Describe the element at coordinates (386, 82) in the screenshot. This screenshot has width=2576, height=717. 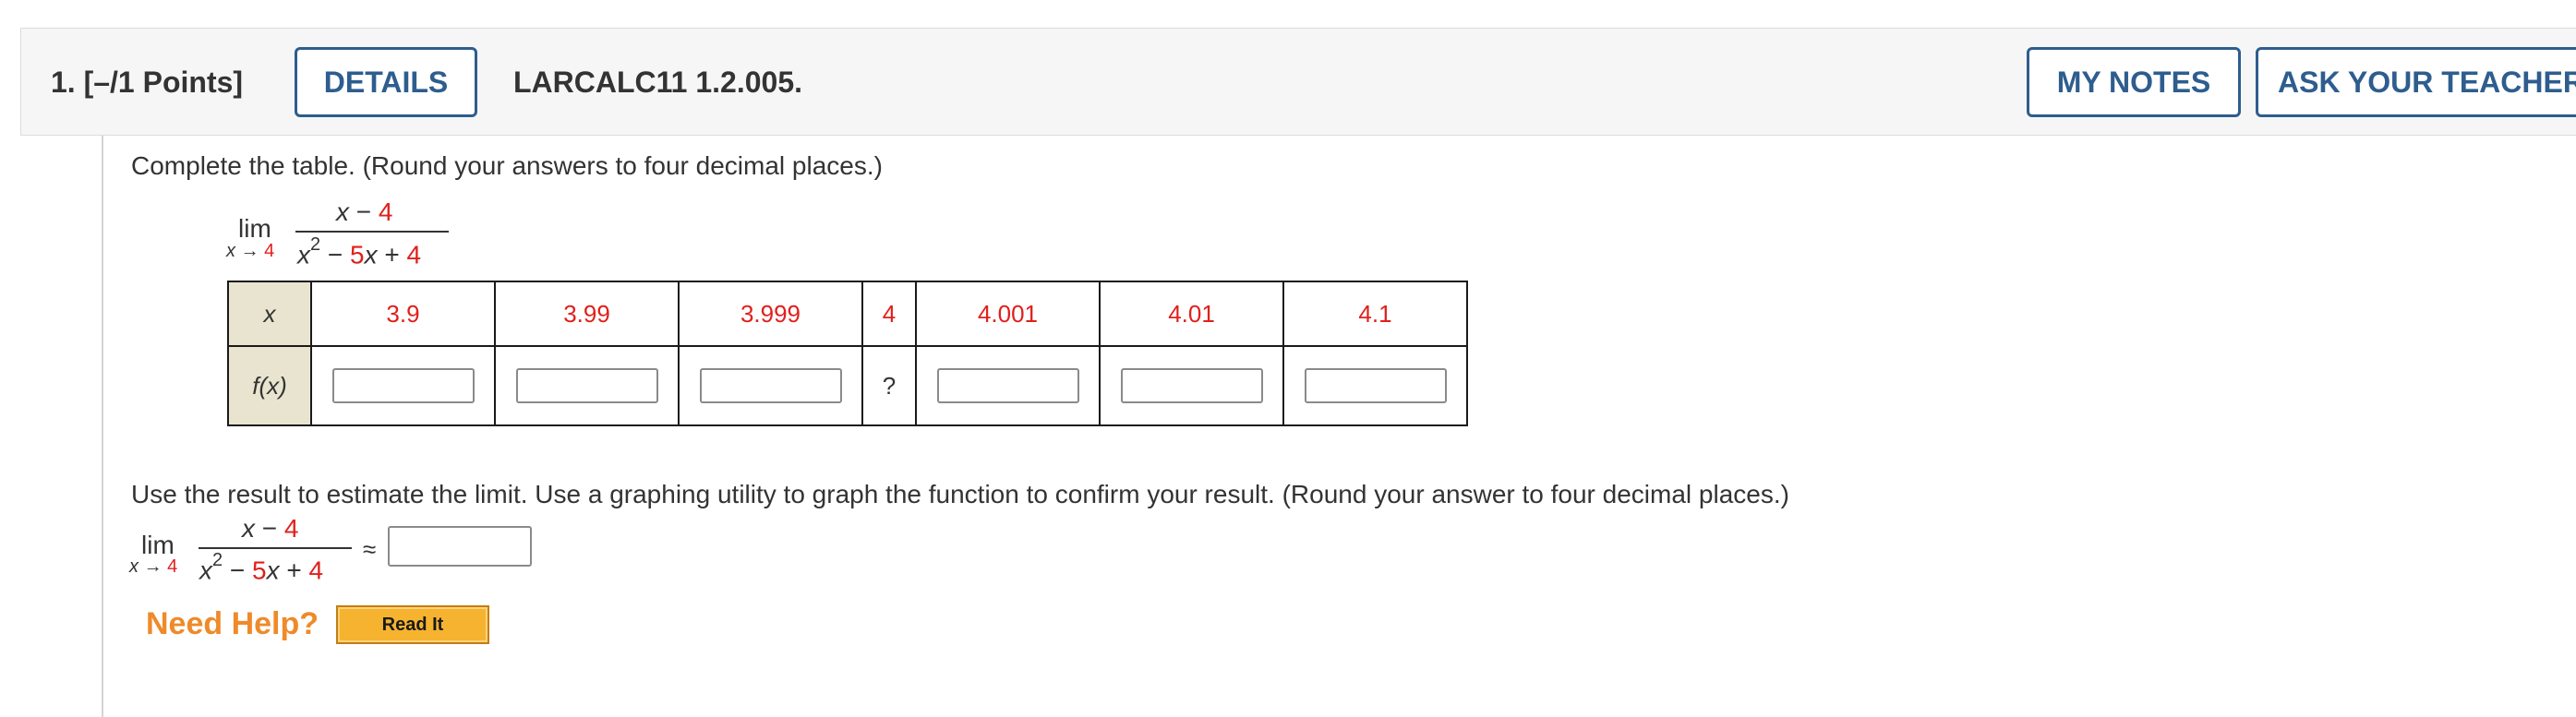
I see `details-button: DETAILS` at that location.